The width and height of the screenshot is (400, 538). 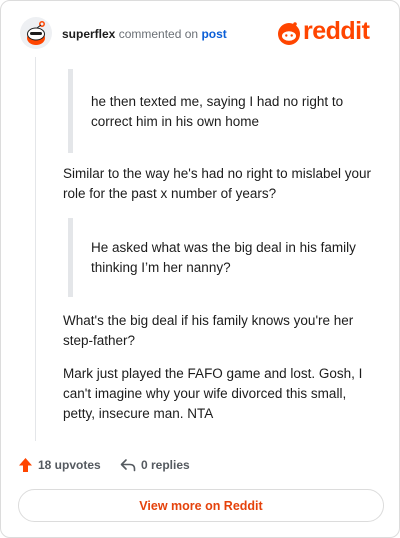 What do you see at coordinates (35, 249) in the screenshot?
I see `thread-line` at bounding box center [35, 249].